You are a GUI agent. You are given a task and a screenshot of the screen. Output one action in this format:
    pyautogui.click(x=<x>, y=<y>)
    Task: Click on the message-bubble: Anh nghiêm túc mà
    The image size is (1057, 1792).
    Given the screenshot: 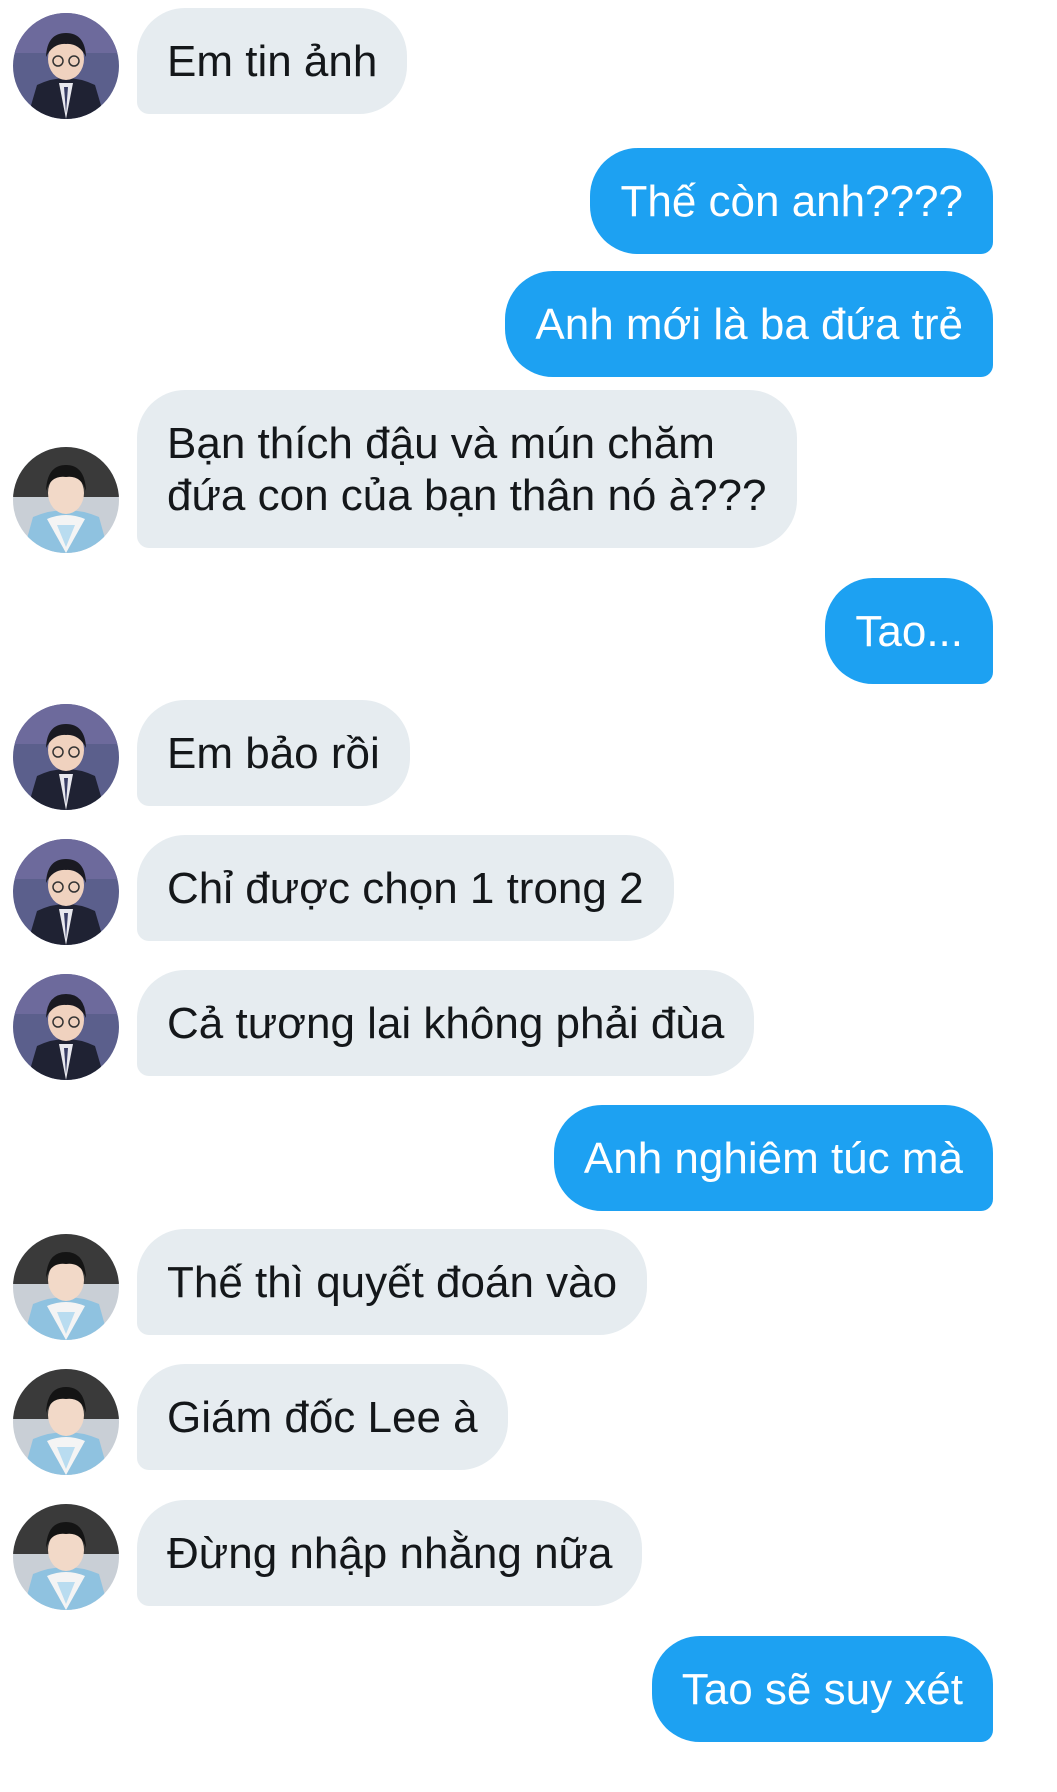 What is the action you would take?
    pyautogui.click(x=773, y=1158)
    